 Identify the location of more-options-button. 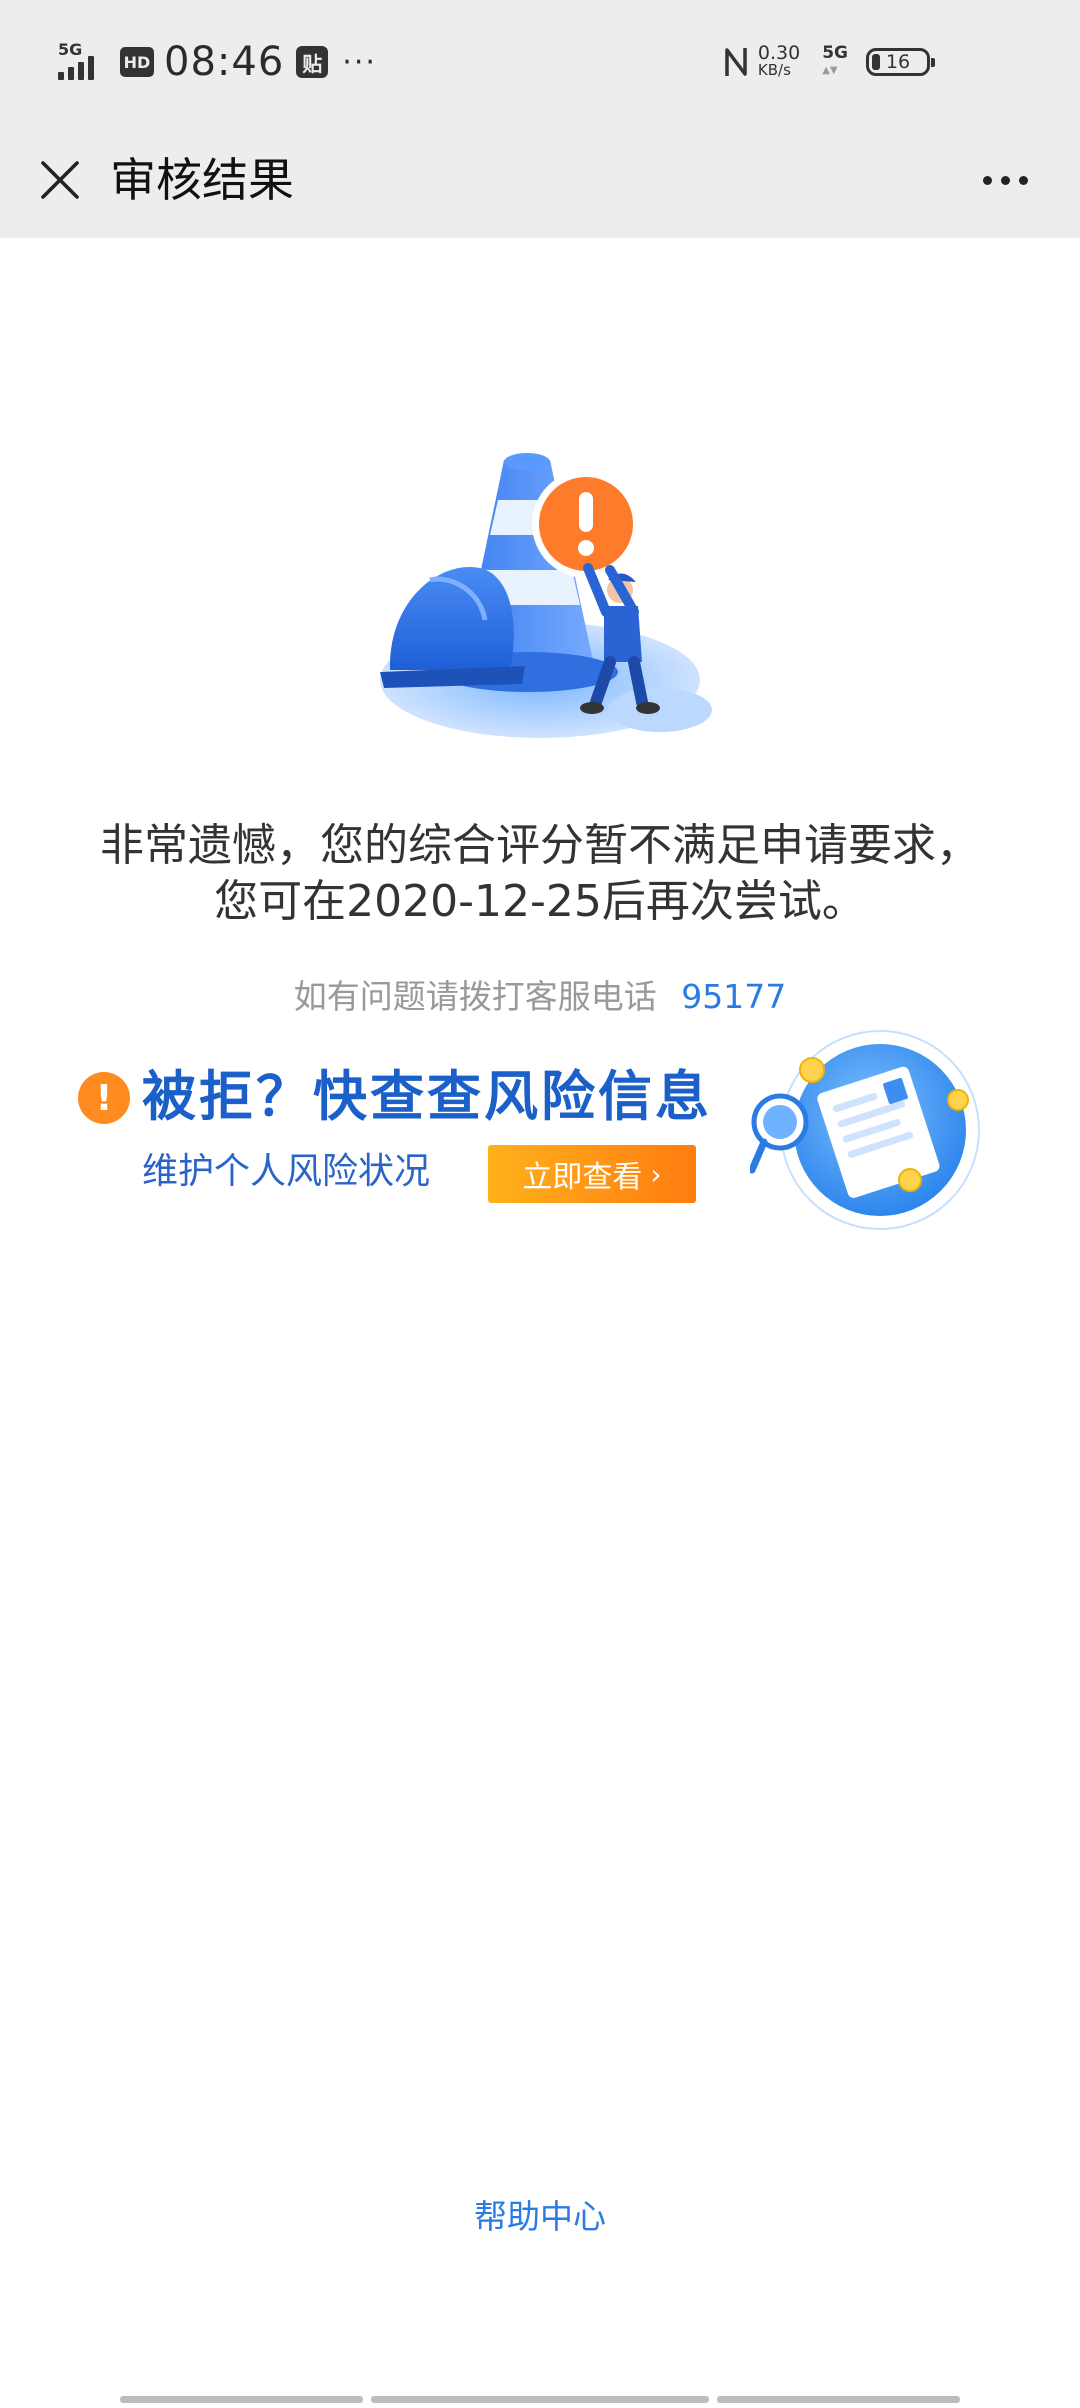
(1005, 180).